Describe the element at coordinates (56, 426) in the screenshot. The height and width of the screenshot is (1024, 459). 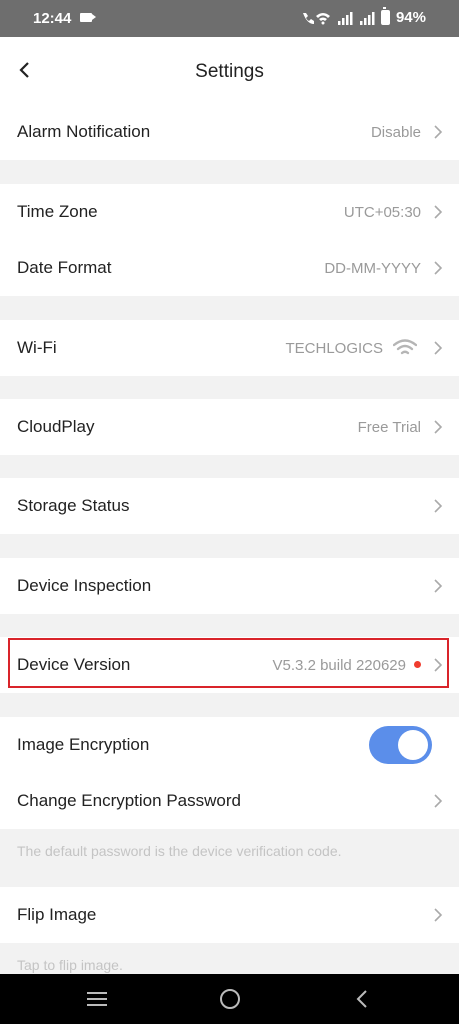
I see `cloudplay-label: CloudPlay` at that location.